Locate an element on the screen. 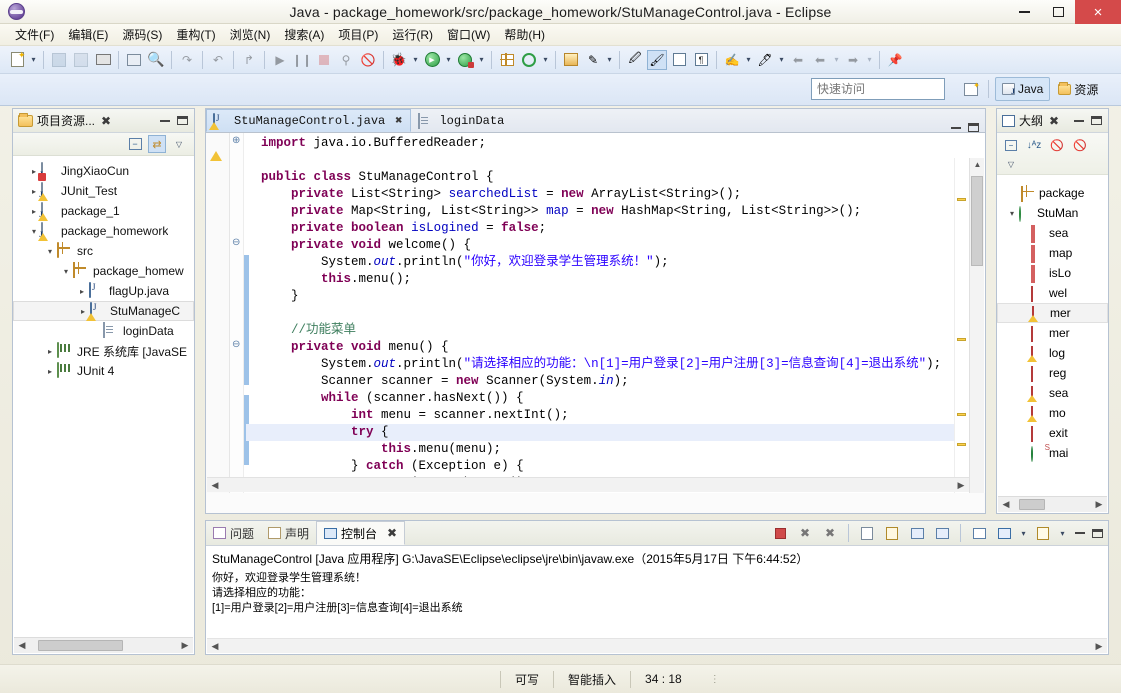  clear-console-button is located at coordinates (867, 533).